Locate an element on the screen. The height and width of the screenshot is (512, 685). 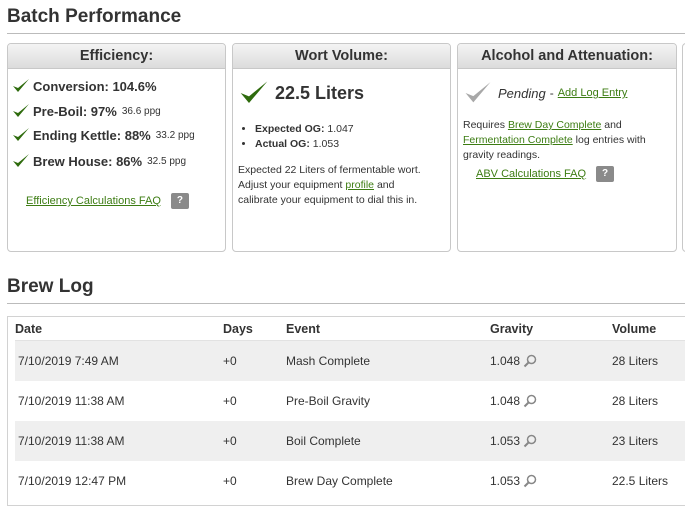
column-header-gravity: Gravity is located at coordinates (551, 329).